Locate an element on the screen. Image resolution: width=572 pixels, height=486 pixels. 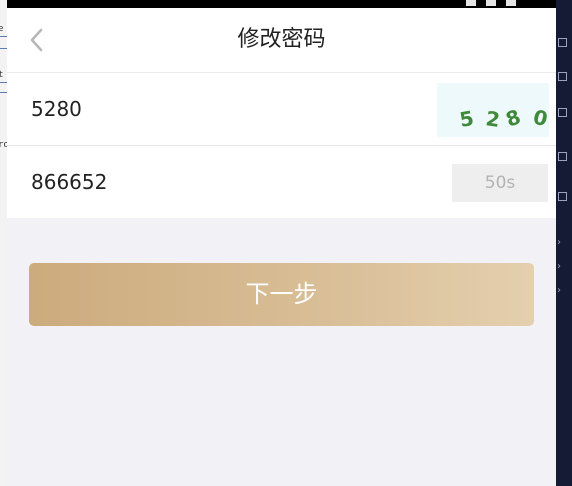
captcha-graphic: 5 2 8 0 is located at coordinates (503, 118).